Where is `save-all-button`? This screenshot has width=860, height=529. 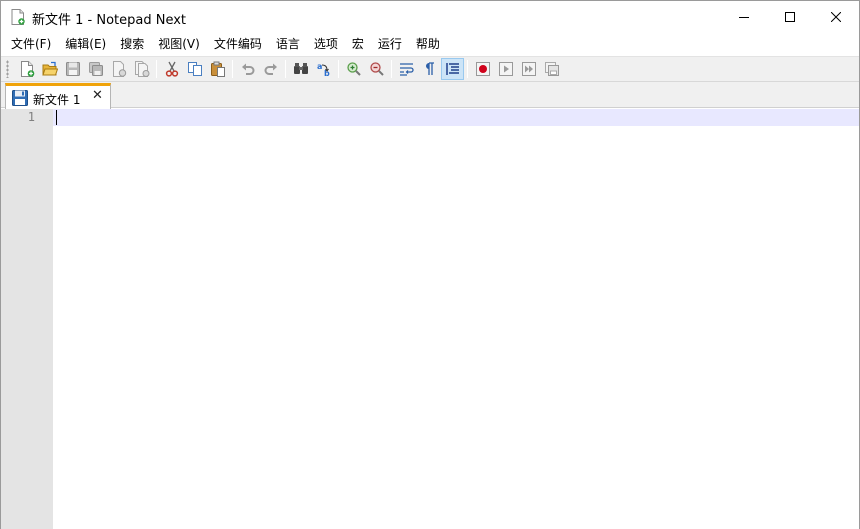 save-all-button is located at coordinates (95, 69).